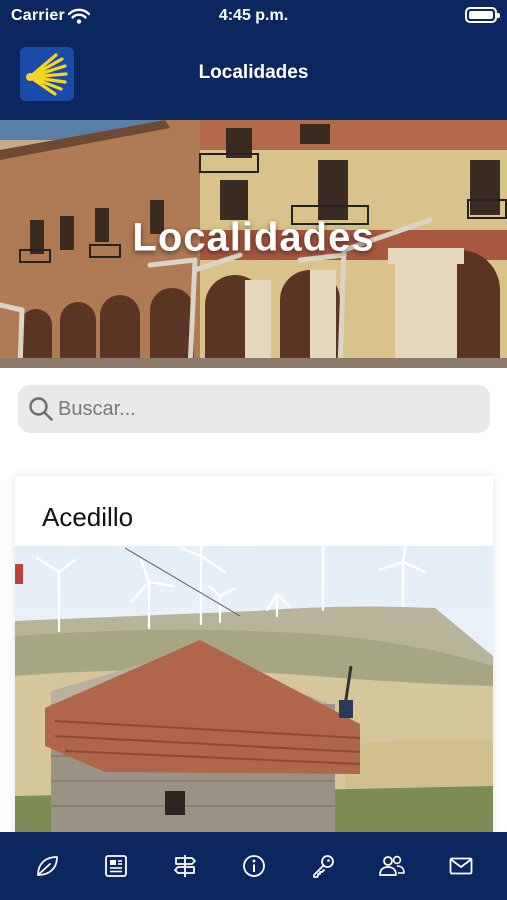 The height and width of the screenshot is (900, 507). Describe the element at coordinates (253, 72) in the screenshot. I see `page-title: Localidades` at that location.